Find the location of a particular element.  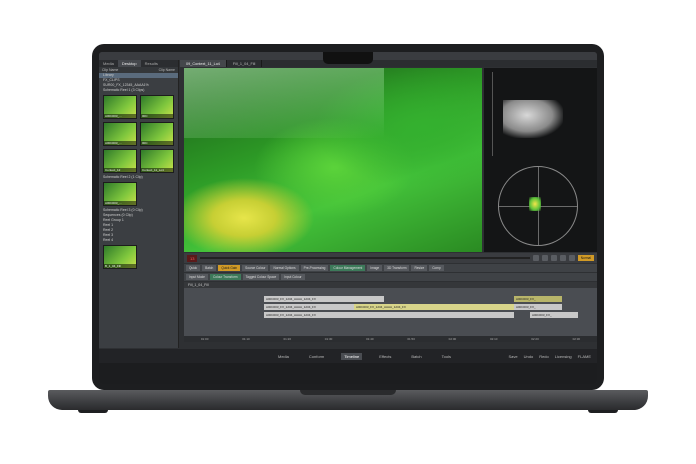

fx-button: Normal Options is located at coordinates (284, 268).